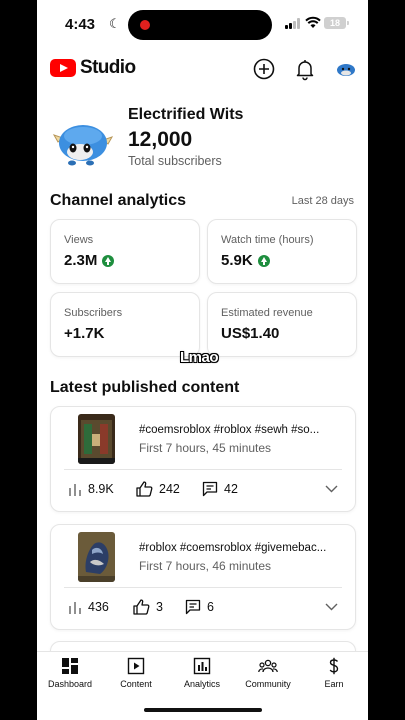  Describe the element at coordinates (205, 566) in the screenshot. I see `video-subtitle: First 7 hours, 46 minutes` at that location.